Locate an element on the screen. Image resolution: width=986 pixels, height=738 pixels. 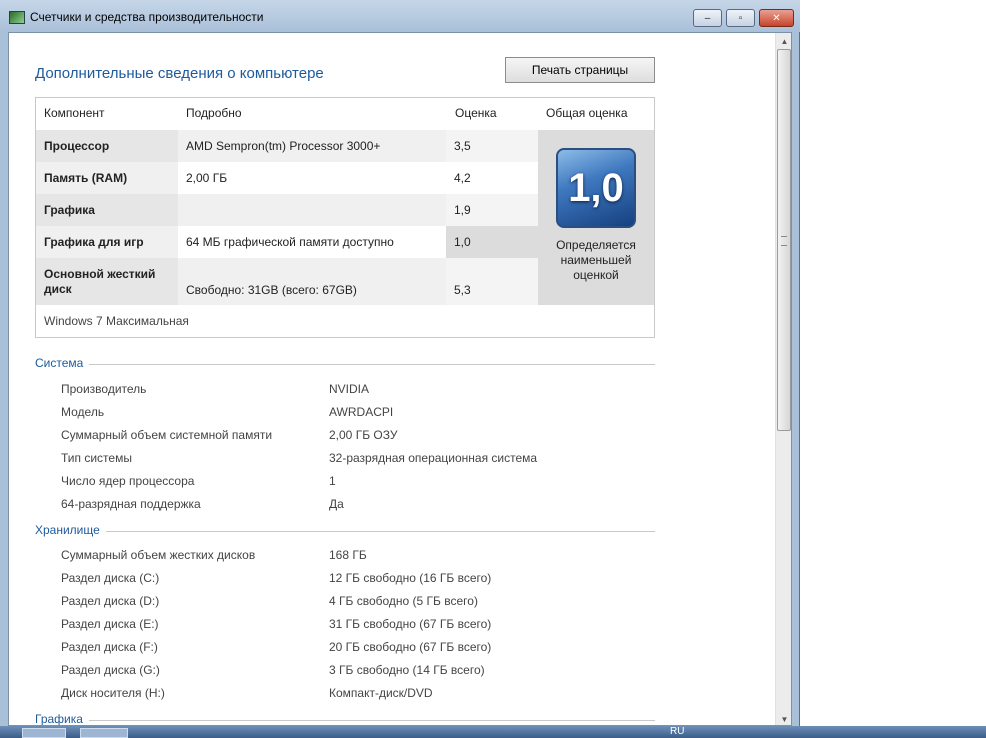
property-value: Да is located at coordinates (336, 504).